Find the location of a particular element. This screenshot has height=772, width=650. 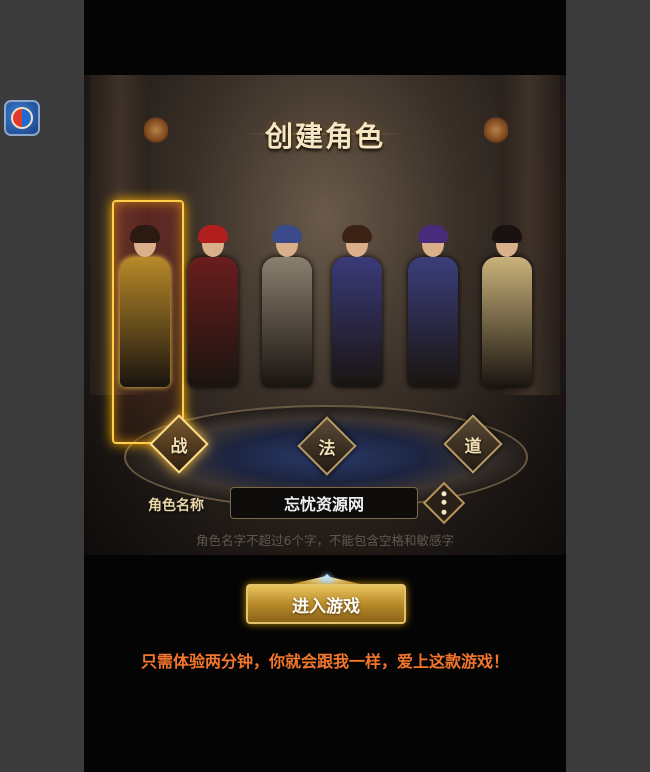

character-warrior-male is located at coordinates (145, 310).